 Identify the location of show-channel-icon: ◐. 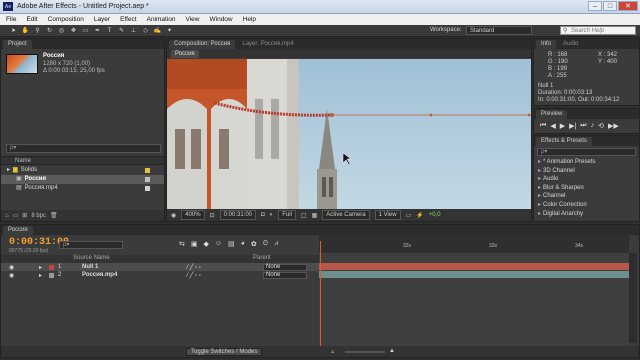
(272, 215).